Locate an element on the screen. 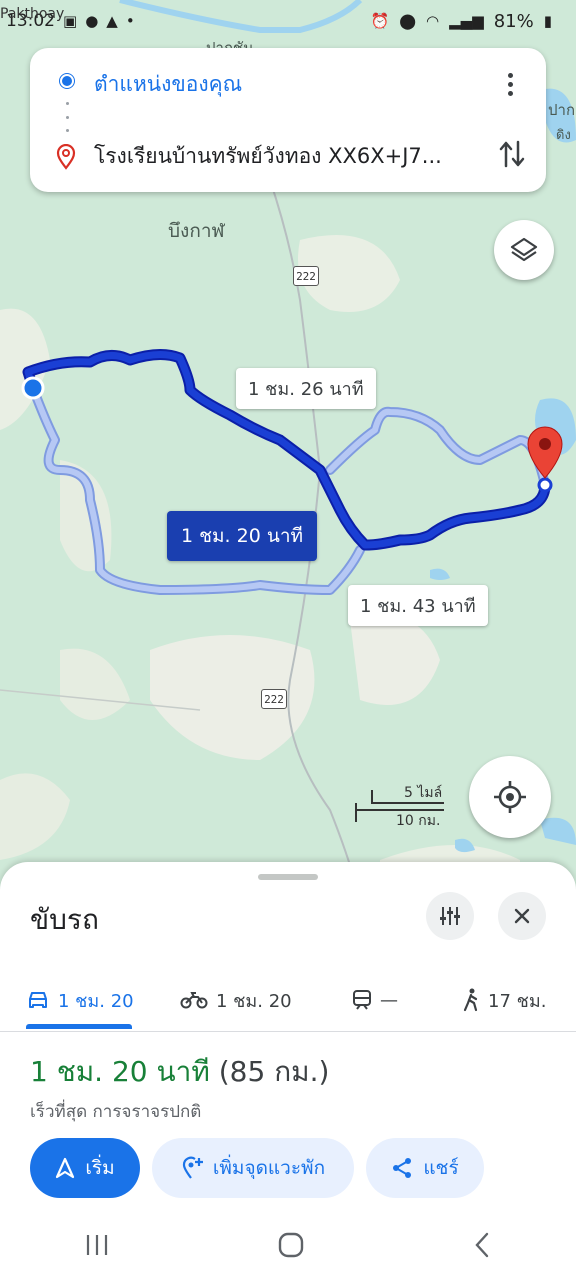 This screenshot has height=1280, width=576. sliders-icon is located at coordinates (450, 916).